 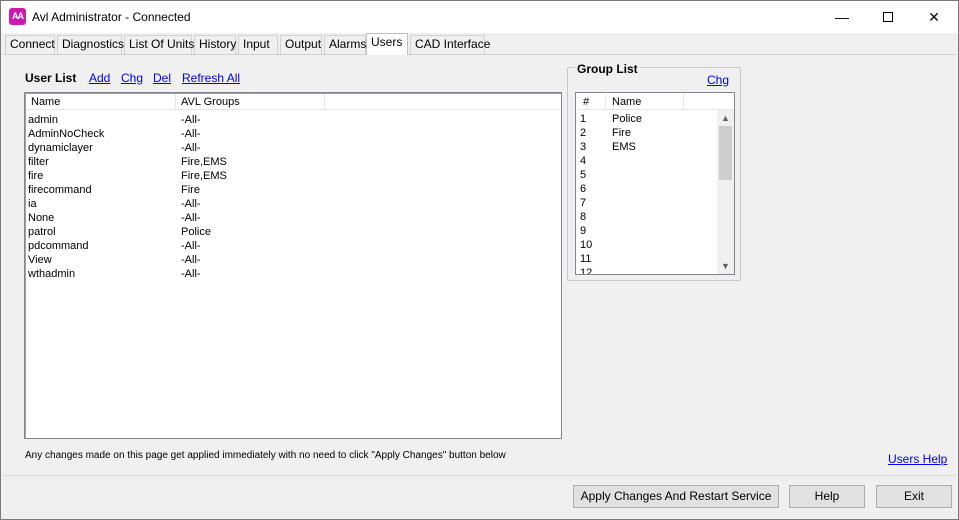 I want to click on user-name-cell: fire, so click(x=36, y=176).